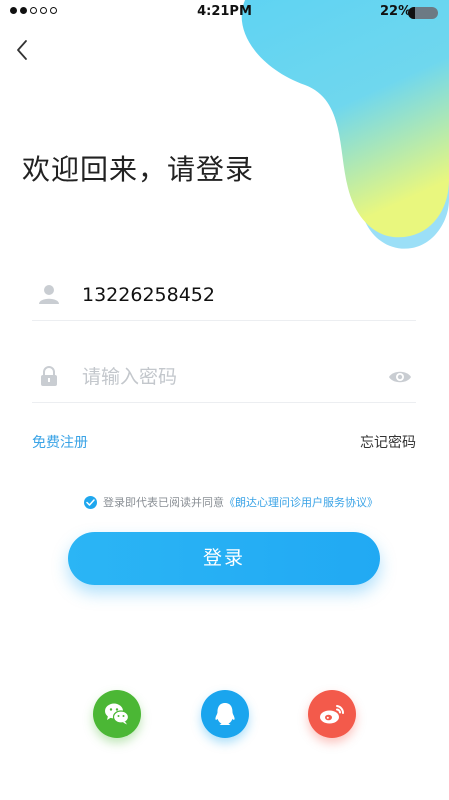 The height and width of the screenshot is (800, 449). Describe the element at coordinates (423, 13) in the screenshot. I see `battery-icon` at that location.